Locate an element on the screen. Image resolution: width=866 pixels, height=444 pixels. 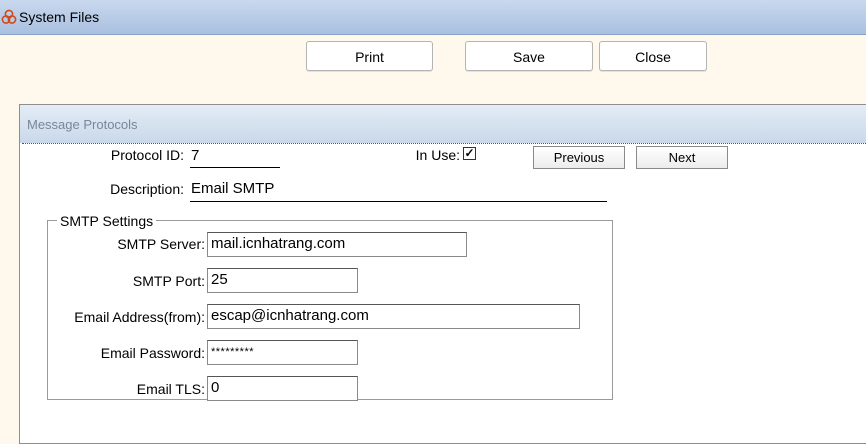
panel-title: Message Protocols is located at coordinates (82, 124).